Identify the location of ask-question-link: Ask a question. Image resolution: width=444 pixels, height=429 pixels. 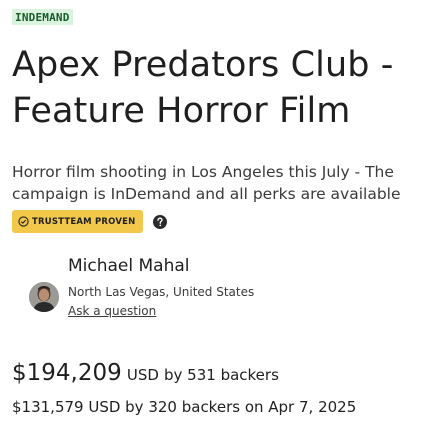
(112, 311).